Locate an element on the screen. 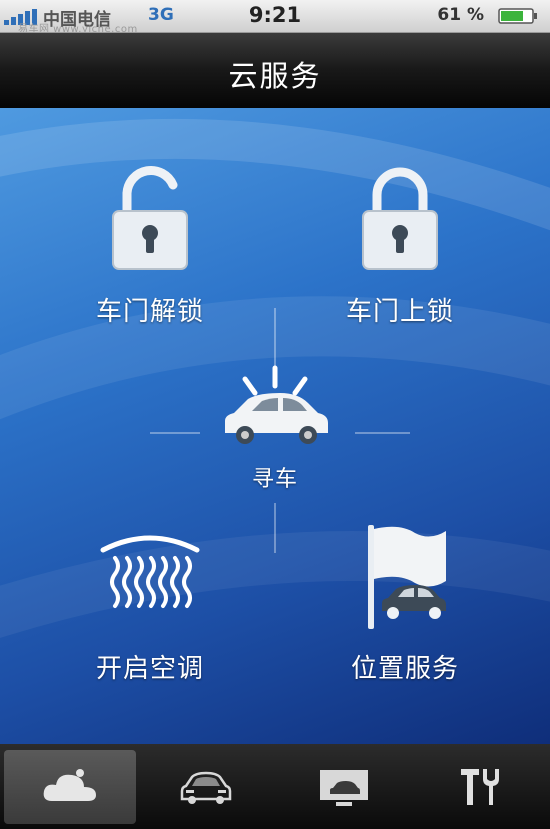 The width and height of the screenshot is (550, 829). unlocked-padlock-icon is located at coordinates (150, 217).